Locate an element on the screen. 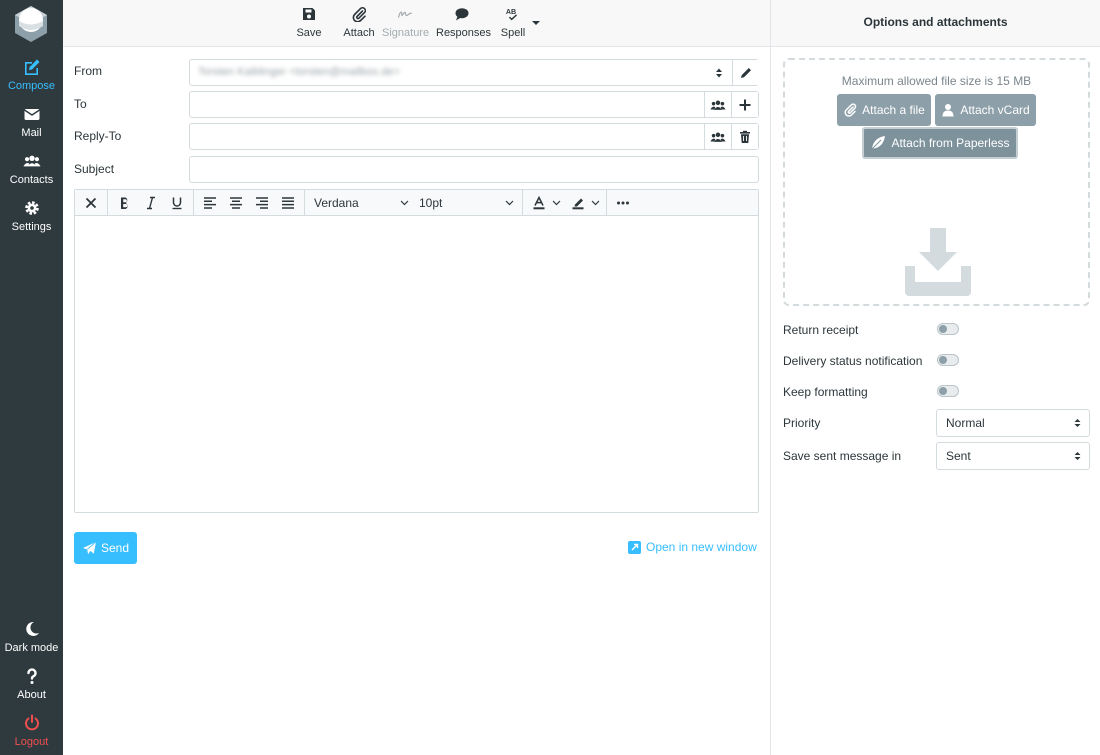 The width and height of the screenshot is (1100, 755). question-icon is located at coordinates (31, 677).